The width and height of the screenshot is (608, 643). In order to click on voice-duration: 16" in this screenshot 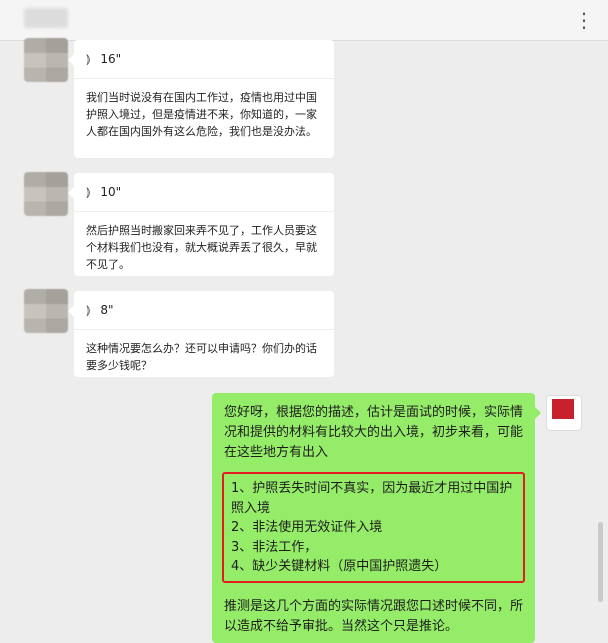, I will do `click(111, 59)`.